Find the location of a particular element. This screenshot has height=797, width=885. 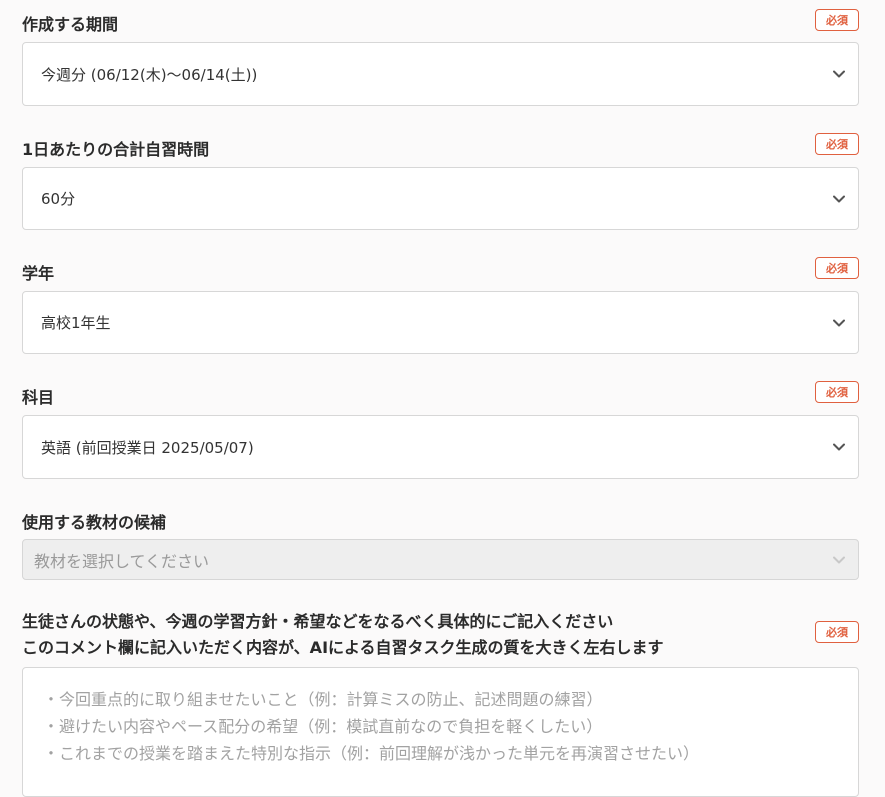

period-label: 作成する期間 is located at coordinates (70, 24).